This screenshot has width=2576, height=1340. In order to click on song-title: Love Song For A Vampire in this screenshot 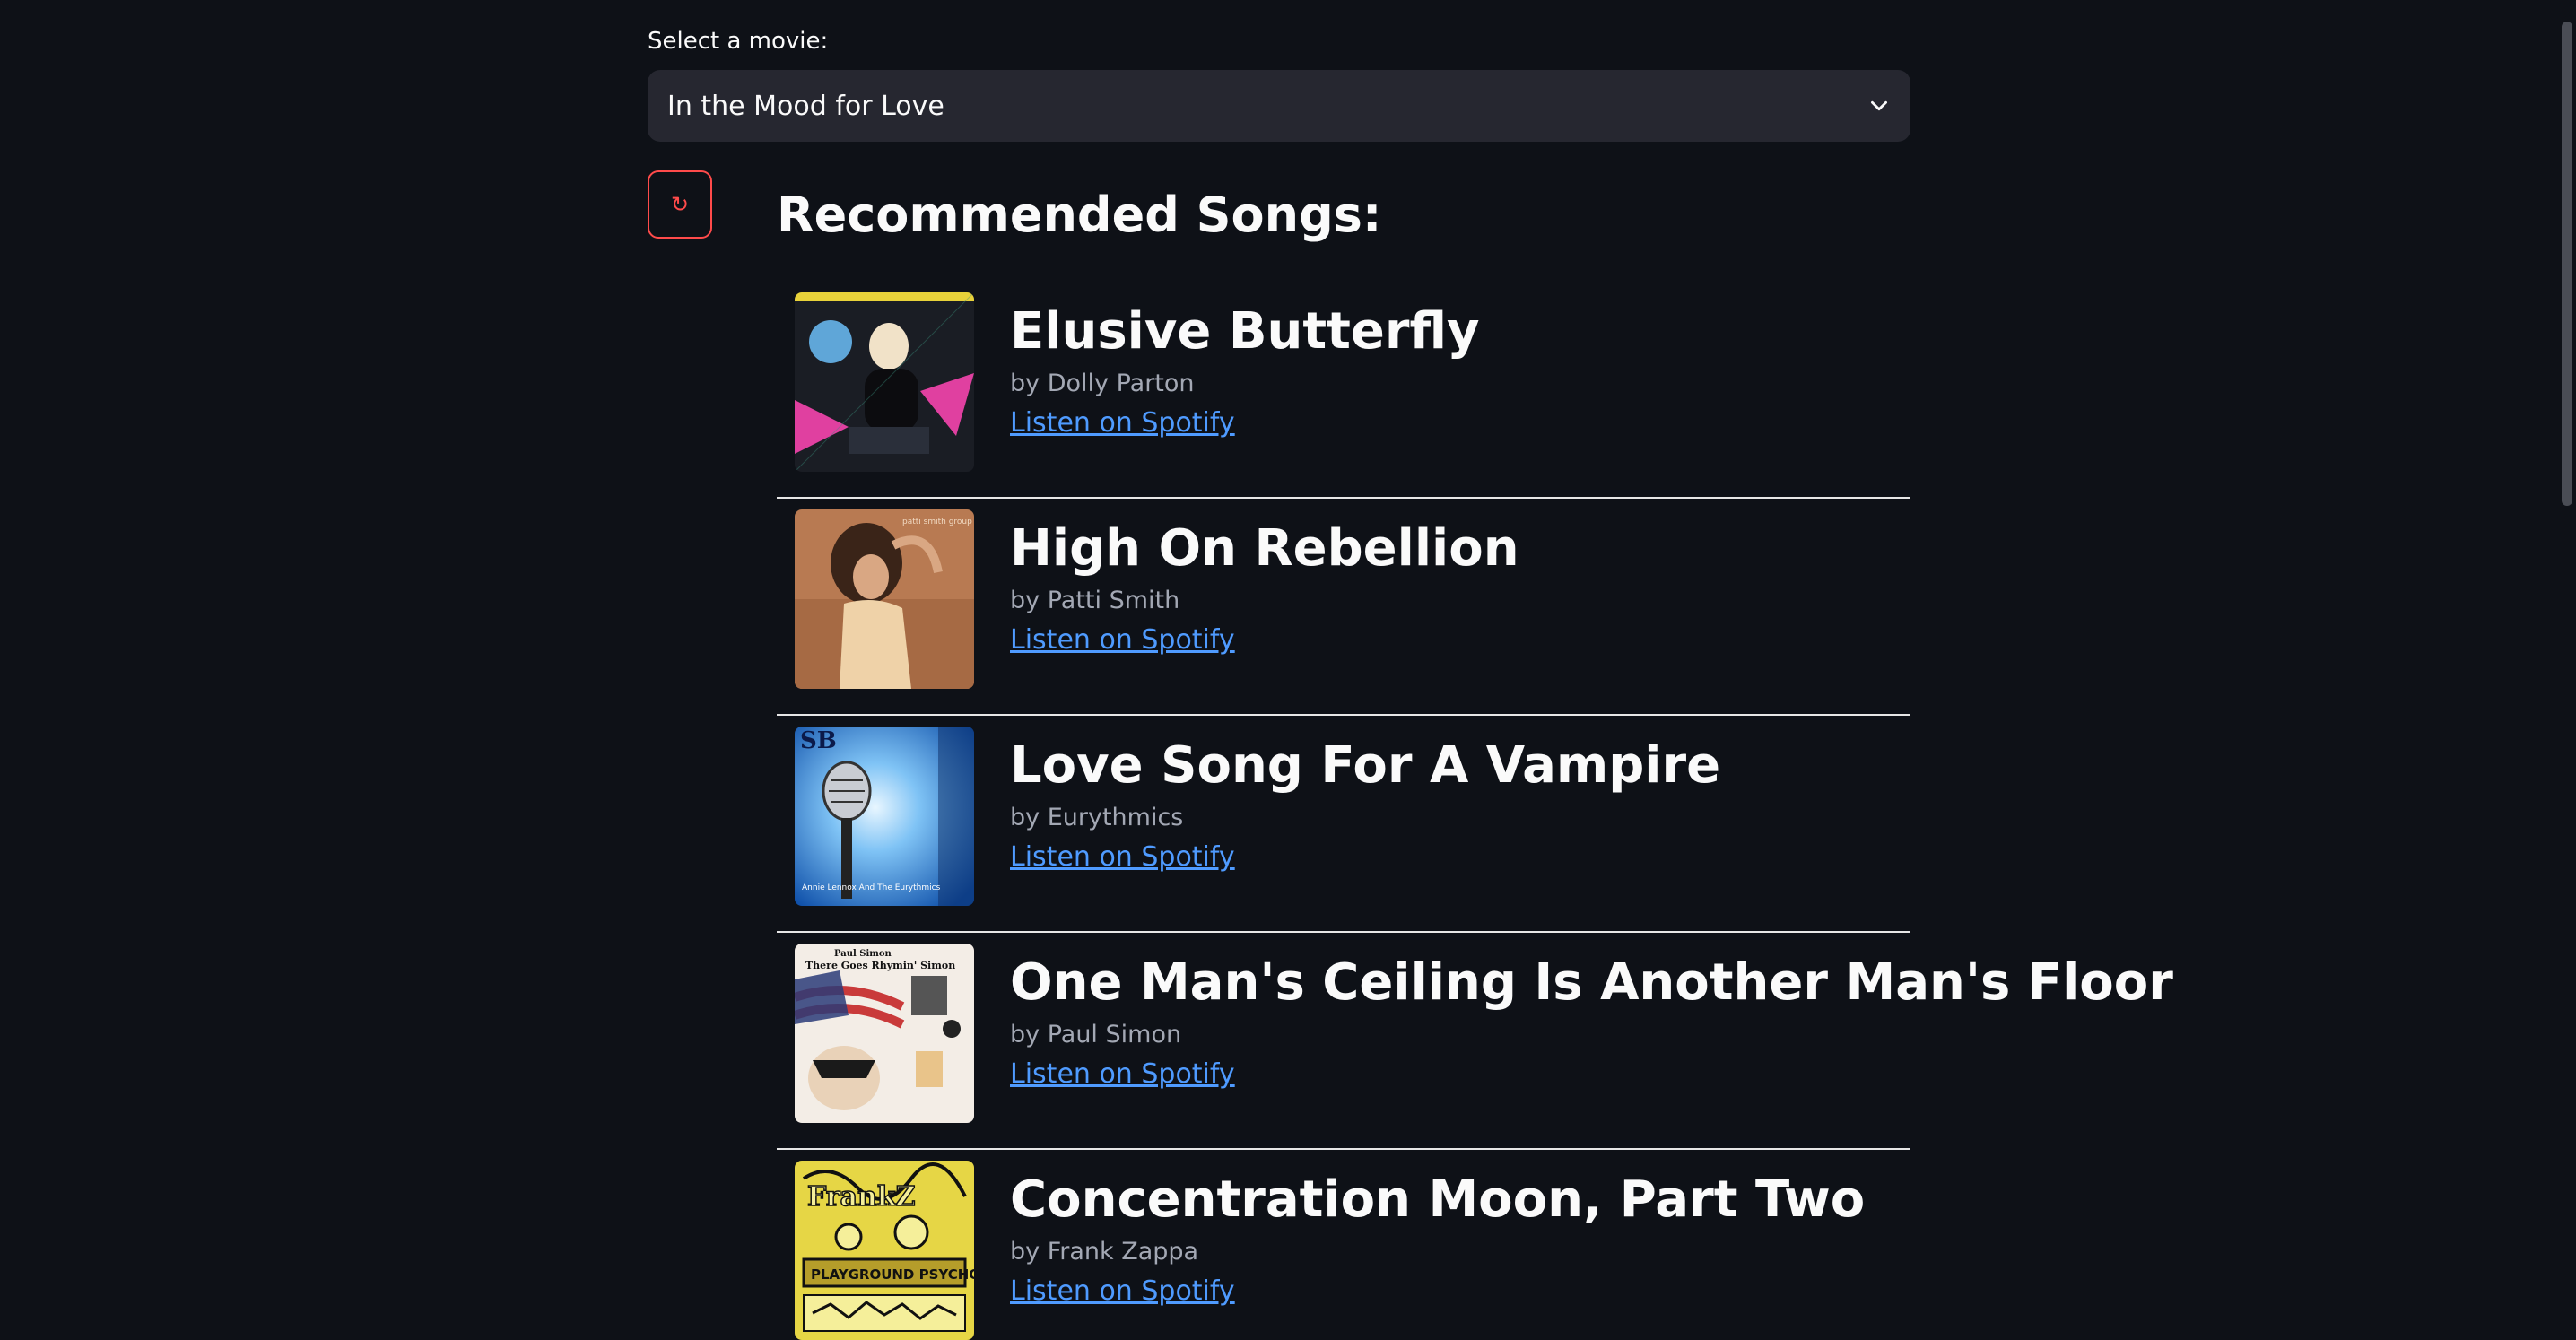, I will do `click(1365, 765)`.